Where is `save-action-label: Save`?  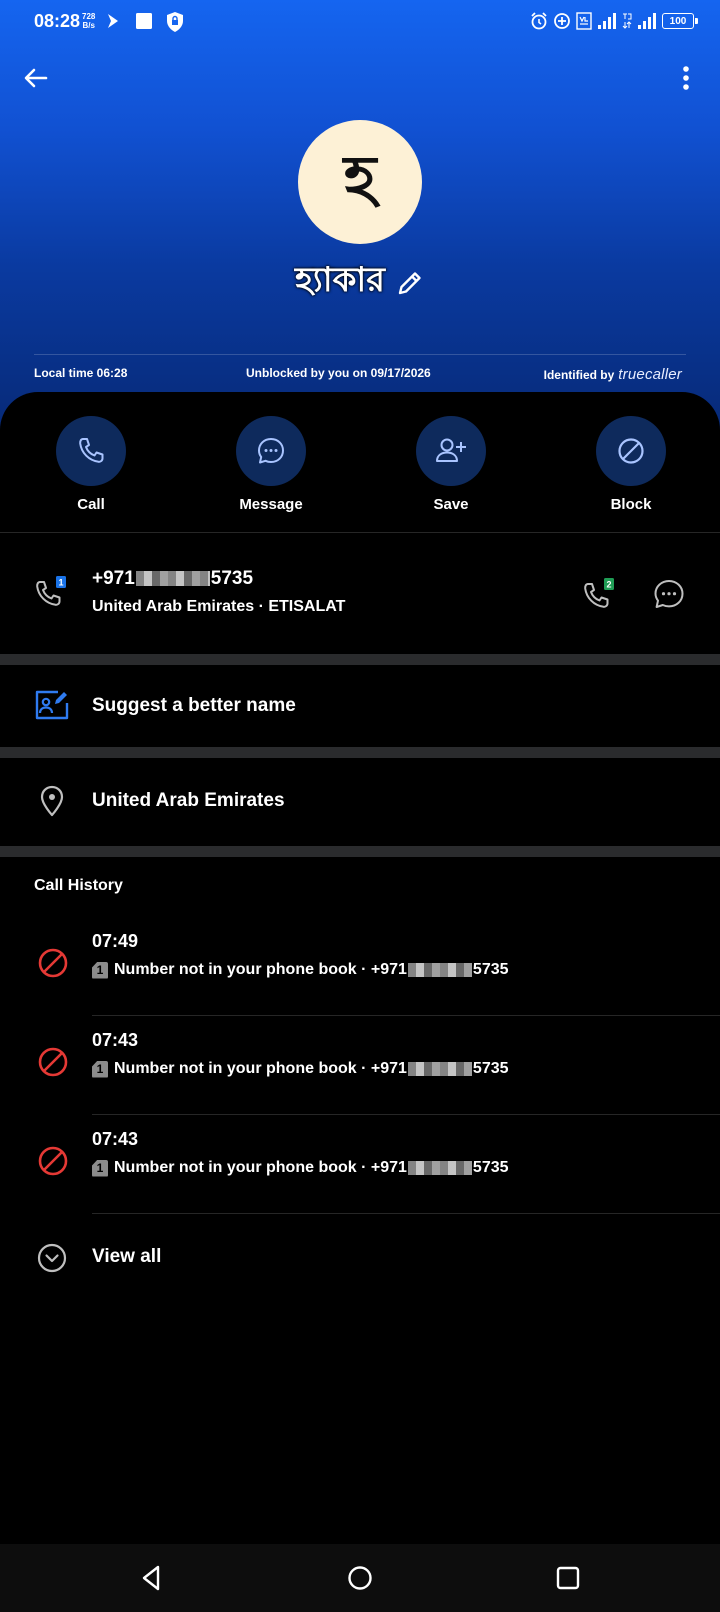
save-action-label: Save is located at coordinates (451, 504).